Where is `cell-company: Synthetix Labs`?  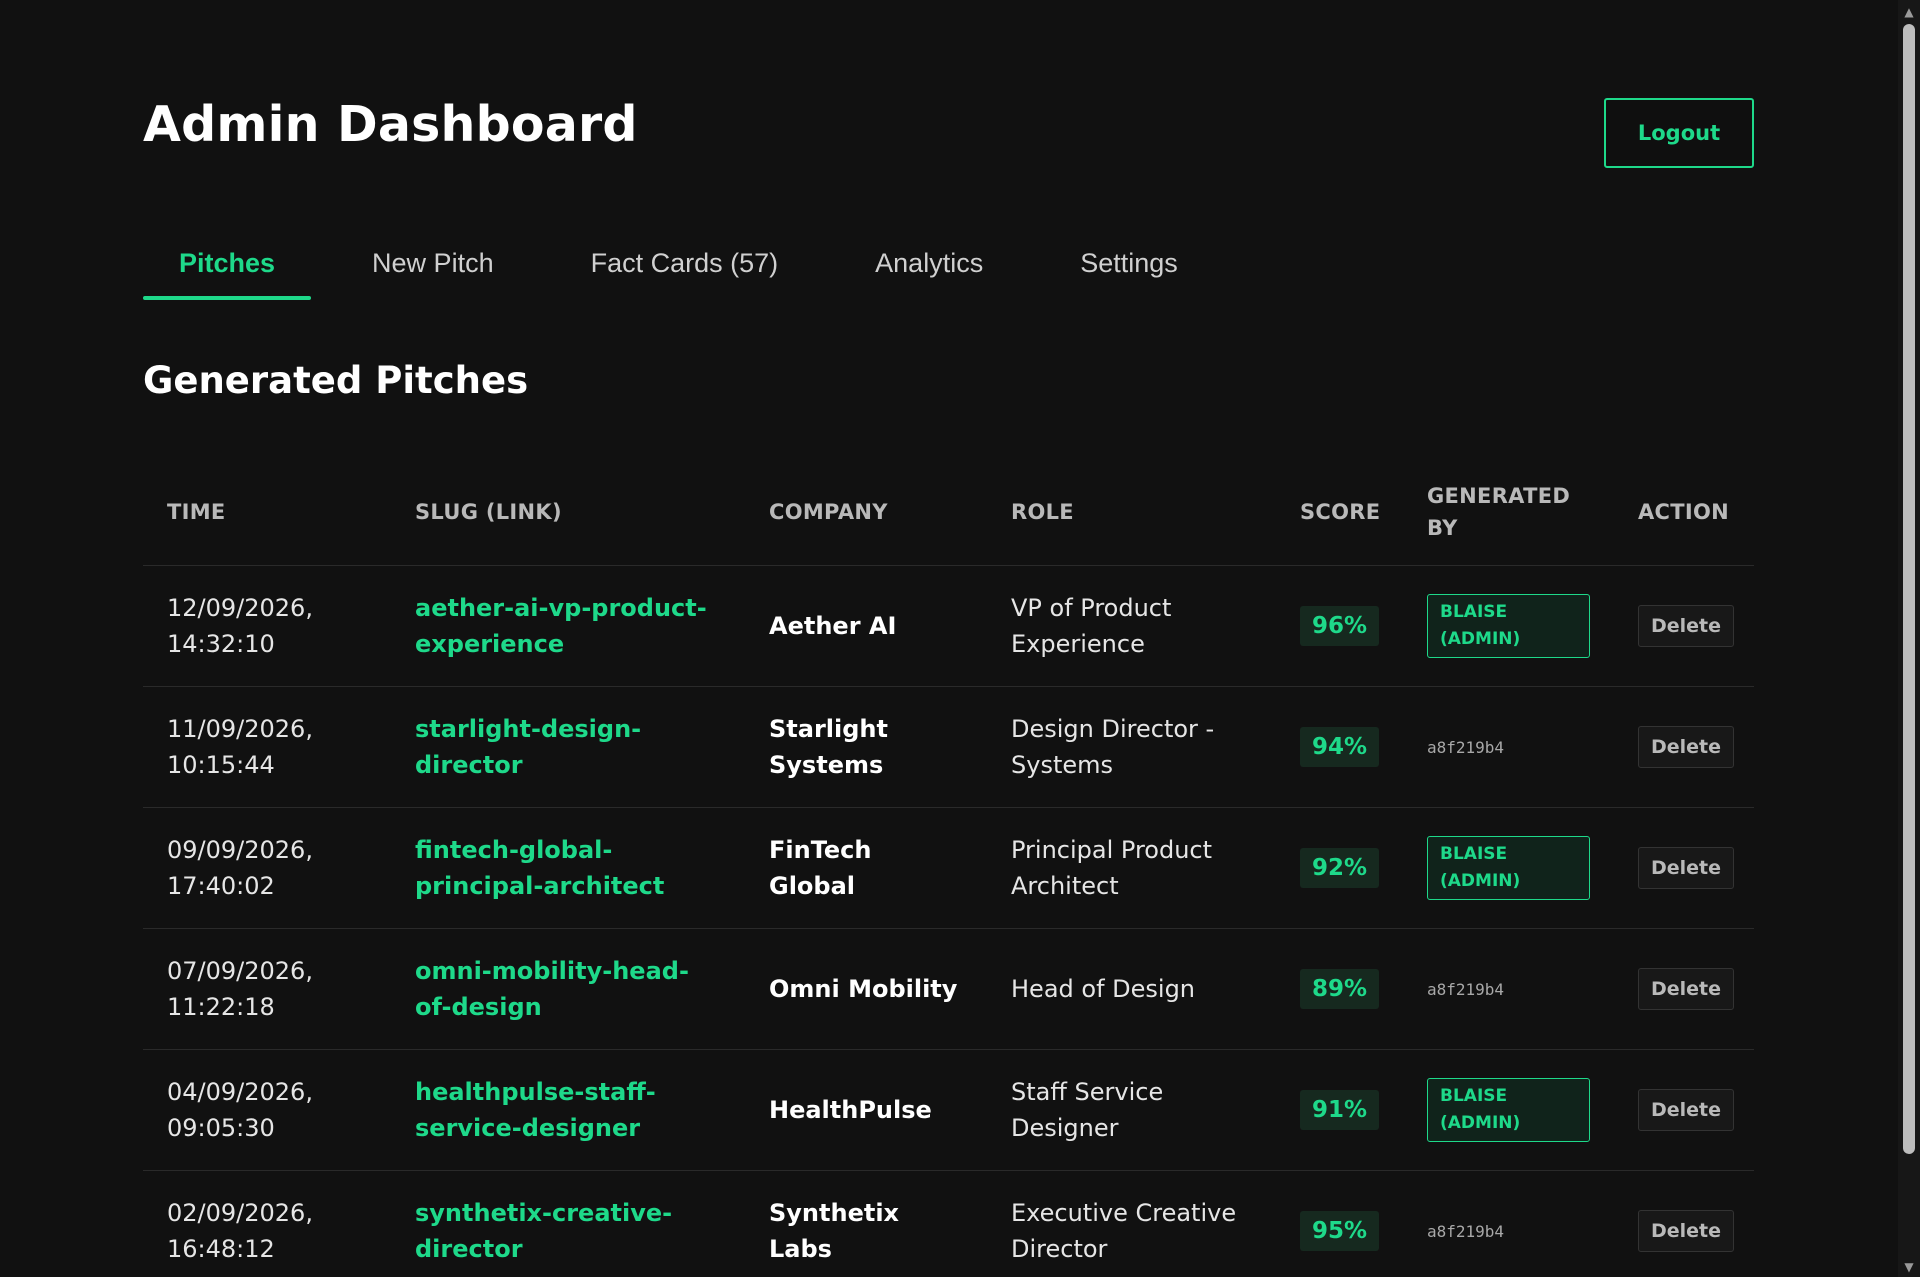 cell-company: Synthetix Labs is located at coordinates (866, 1223).